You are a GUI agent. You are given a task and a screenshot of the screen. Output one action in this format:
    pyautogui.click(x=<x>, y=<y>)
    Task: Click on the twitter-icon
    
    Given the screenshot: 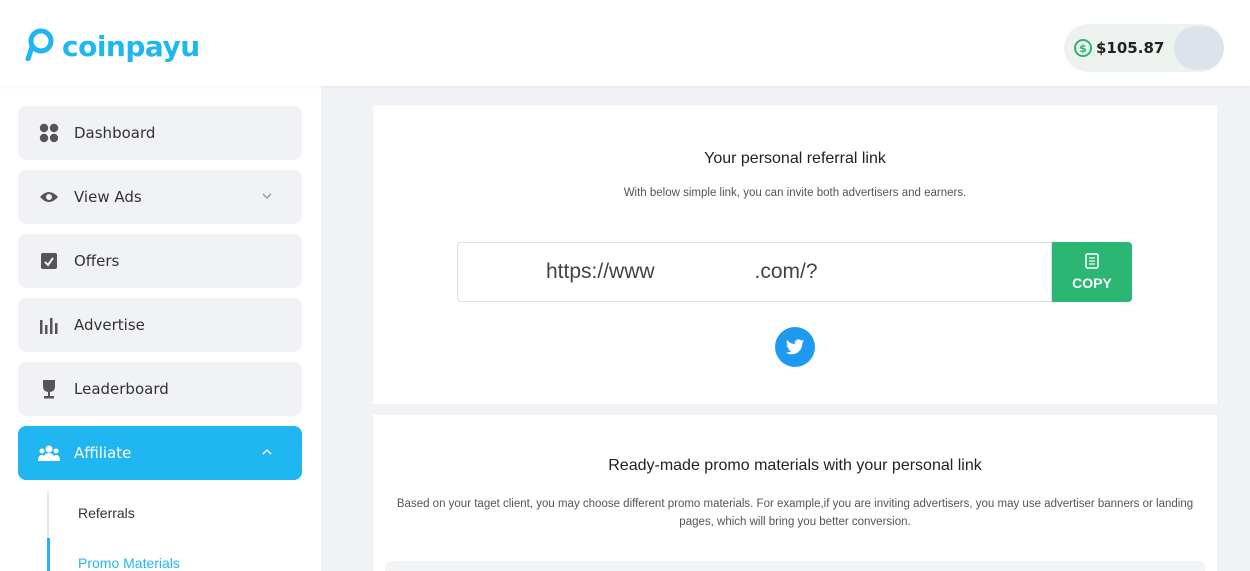 What is the action you would take?
    pyautogui.click(x=795, y=346)
    